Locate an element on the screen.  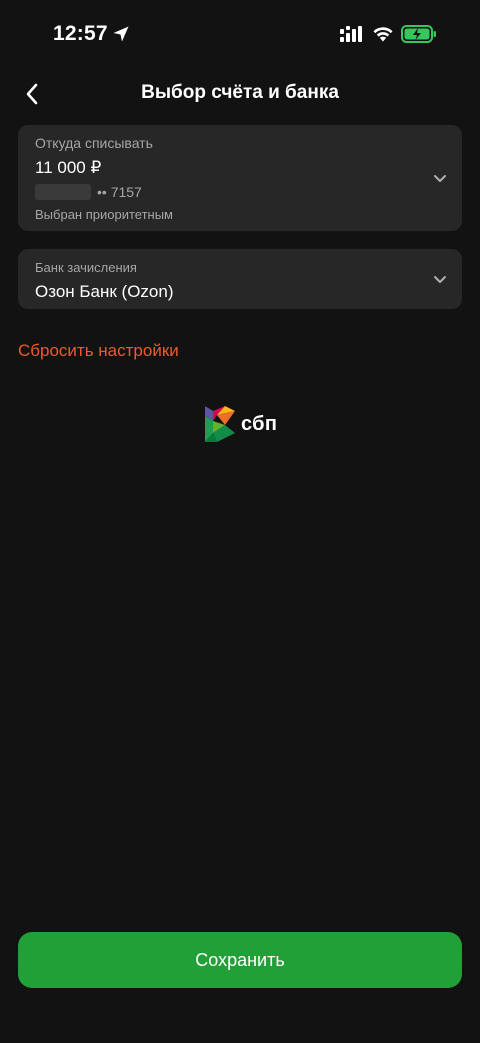
sbp-logo-icon is located at coordinates (220, 424).